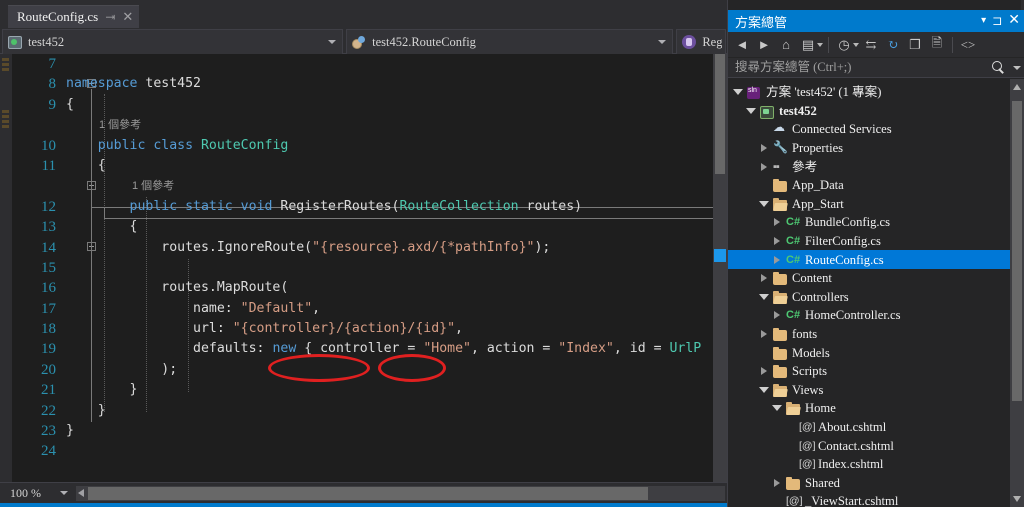 This screenshot has width=1024, height=507. I want to click on tree-item: [@] About.cshtml, so click(869, 427).